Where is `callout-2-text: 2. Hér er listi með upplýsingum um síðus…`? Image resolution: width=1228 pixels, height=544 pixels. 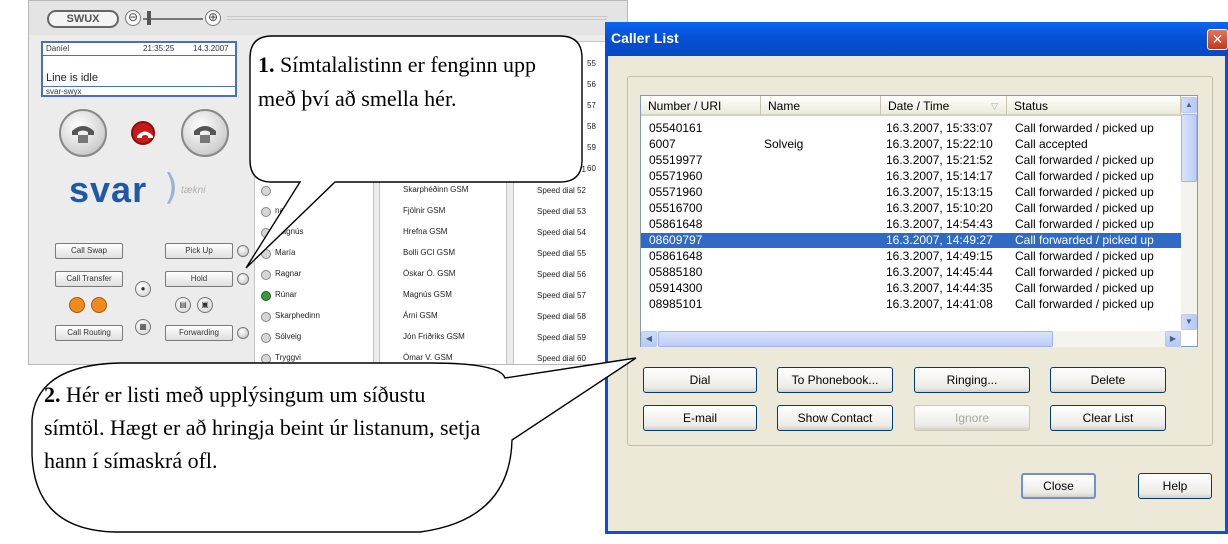 callout-2-text: 2. Hér er listi með upplýsingum um síðus… is located at coordinates (264, 427).